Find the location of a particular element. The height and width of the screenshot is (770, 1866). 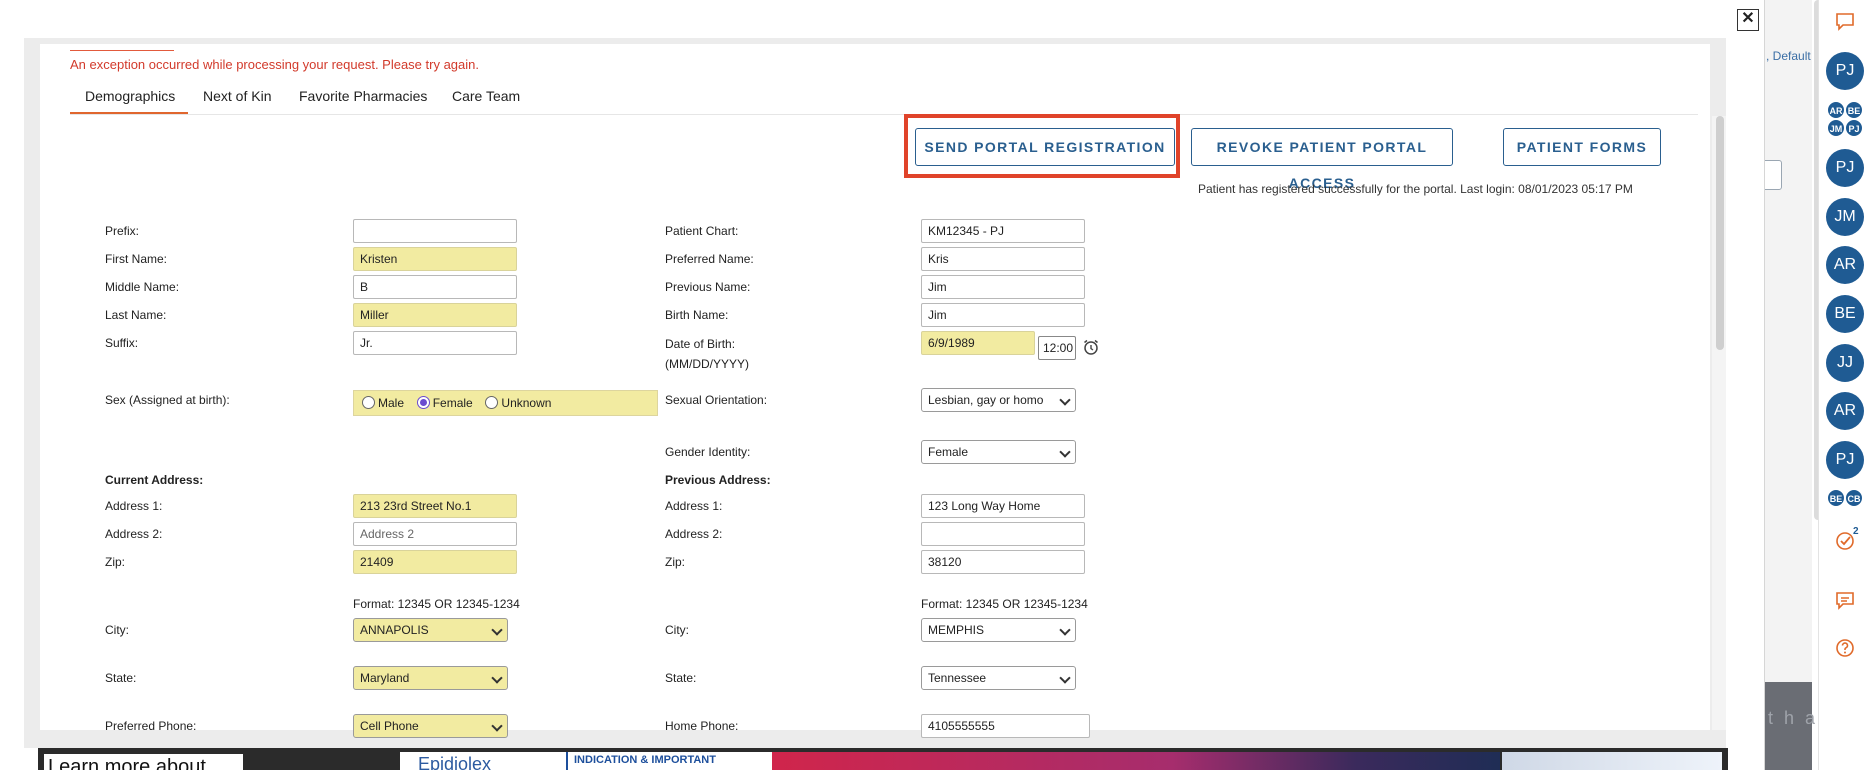

message-icon is located at coordinates (1845, 603).